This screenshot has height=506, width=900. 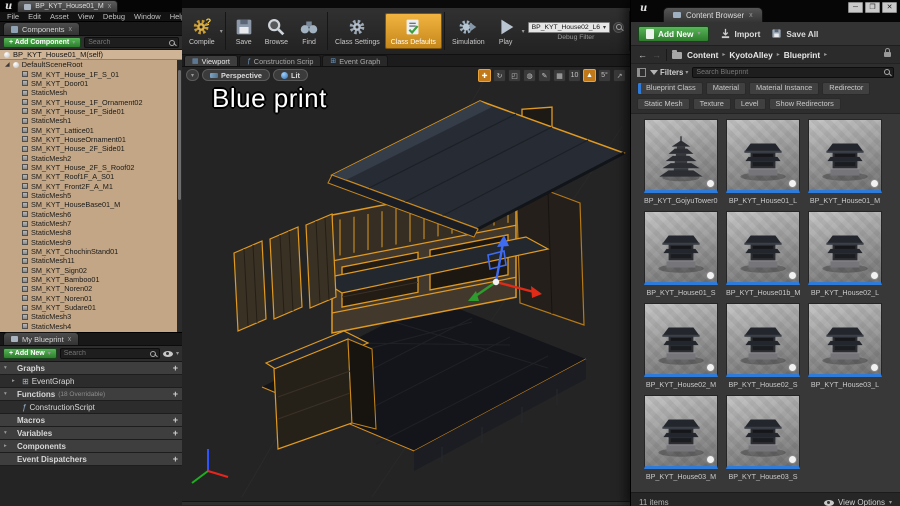 I want to click on filter-chip: Blueprint Class, so click(x=670, y=88).